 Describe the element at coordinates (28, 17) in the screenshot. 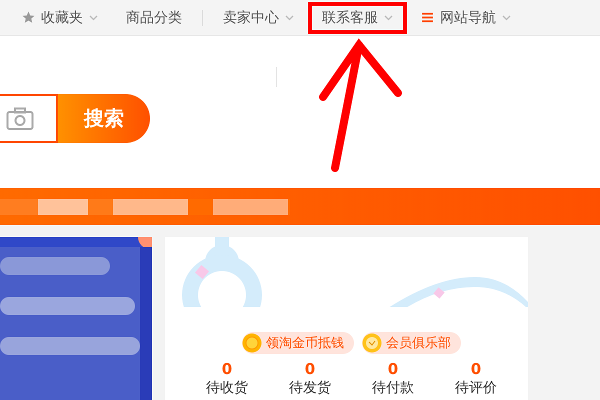

I see `star-icon` at that location.